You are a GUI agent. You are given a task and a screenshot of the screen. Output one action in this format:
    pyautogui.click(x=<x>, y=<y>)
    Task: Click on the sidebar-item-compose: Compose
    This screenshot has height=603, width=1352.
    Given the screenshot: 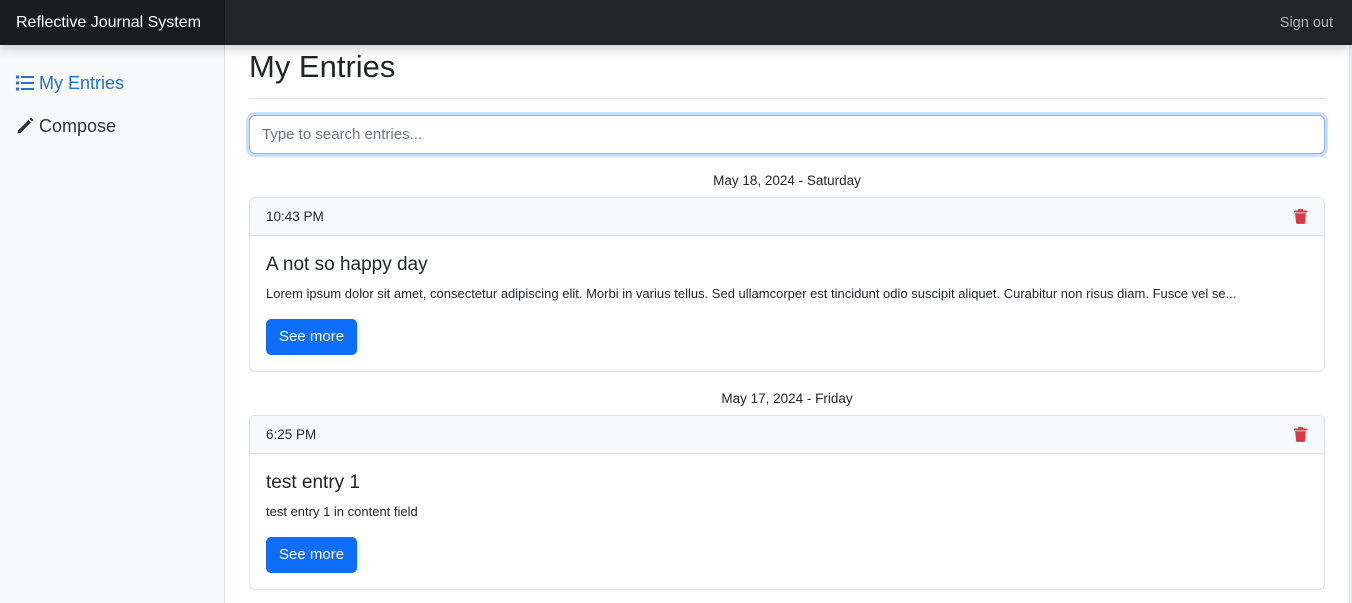 What is the action you would take?
    pyautogui.click(x=112, y=126)
    